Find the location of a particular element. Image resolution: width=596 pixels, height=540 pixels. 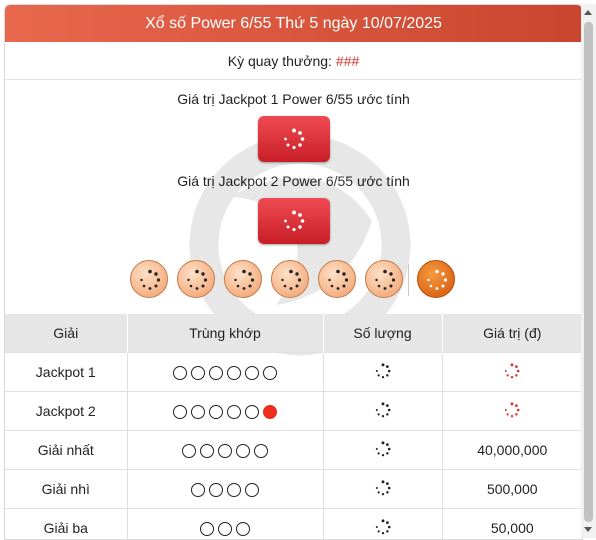

power-ball is located at coordinates (436, 279).